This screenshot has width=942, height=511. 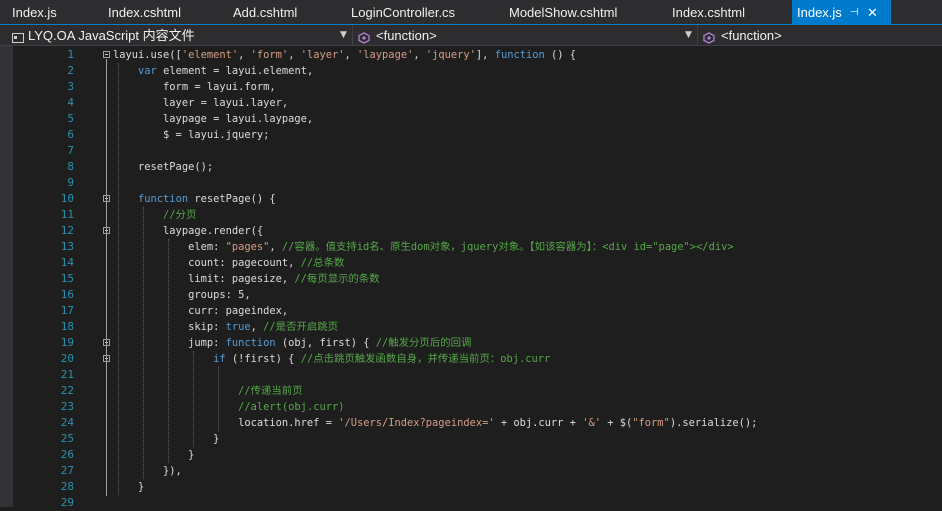 What do you see at coordinates (247, 247) in the screenshot?
I see `string-token: "pages"` at bounding box center [247, 247].